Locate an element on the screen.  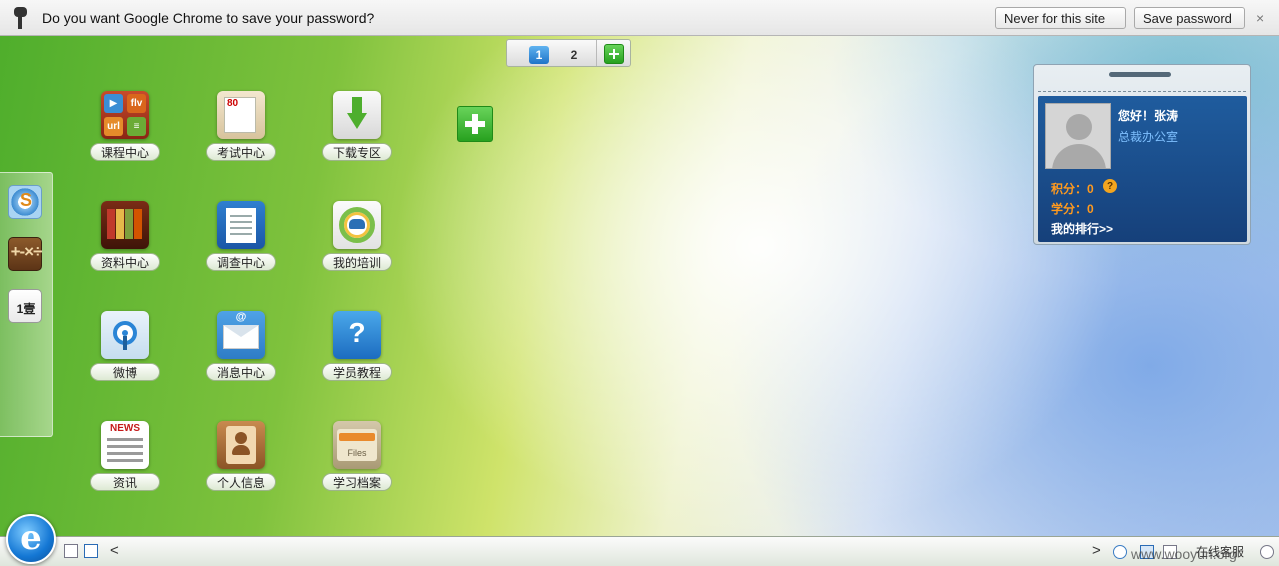
message-center-icon: @ is located at coordinates (241, 335).